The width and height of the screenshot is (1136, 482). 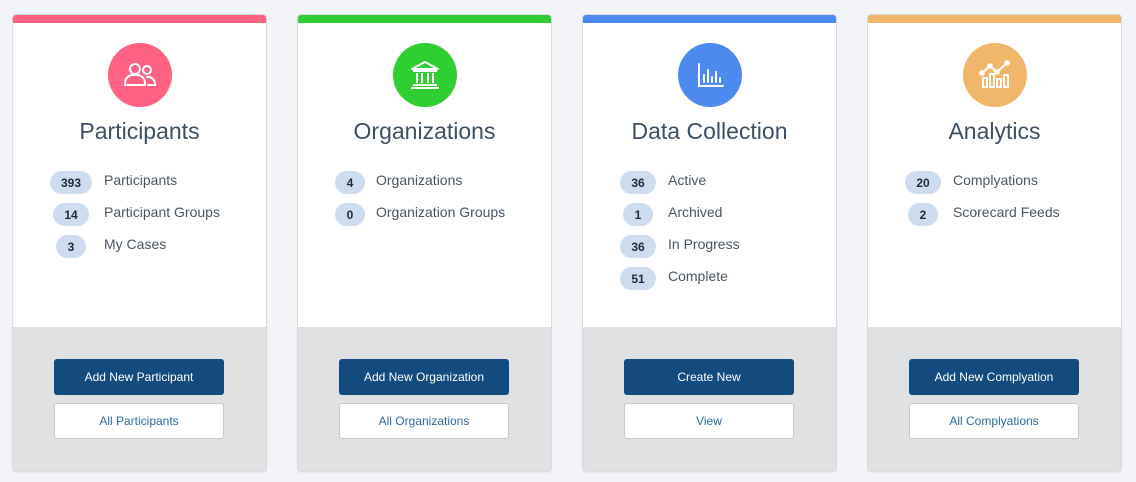 I want to click on stat-row: 1 Archived, so click(x=709, y=217).